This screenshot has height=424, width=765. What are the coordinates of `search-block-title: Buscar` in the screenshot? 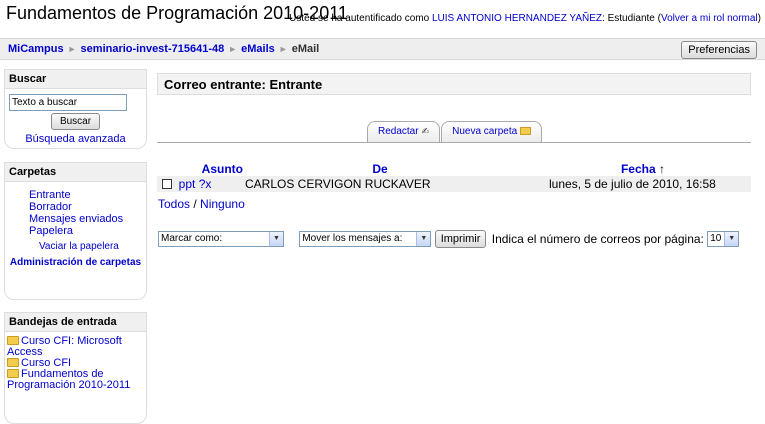 It's located at (75, 79).